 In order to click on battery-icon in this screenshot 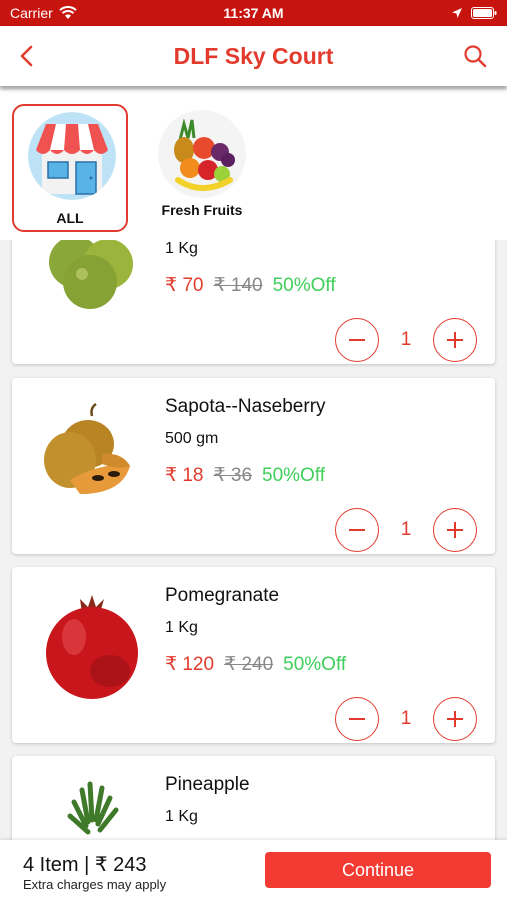, I will do `click(484, 13)`.